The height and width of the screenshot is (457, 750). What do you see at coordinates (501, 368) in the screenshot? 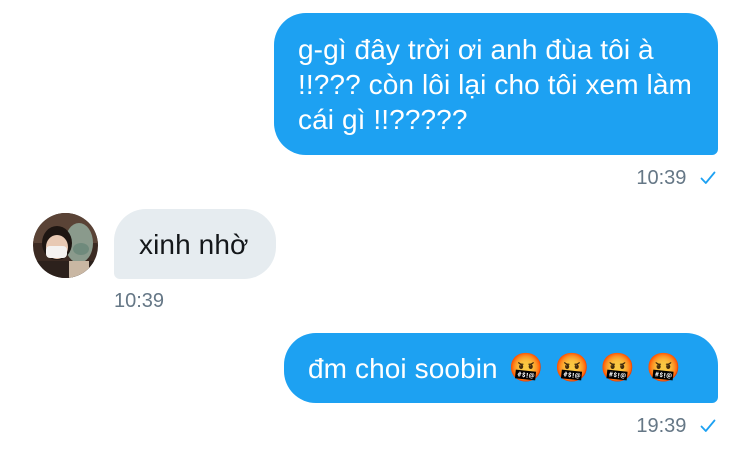
I see `outgoing-message-bubble: đm choi soobin 🤬 🤬 🤬 🤬` at bounding box center [501, 368].